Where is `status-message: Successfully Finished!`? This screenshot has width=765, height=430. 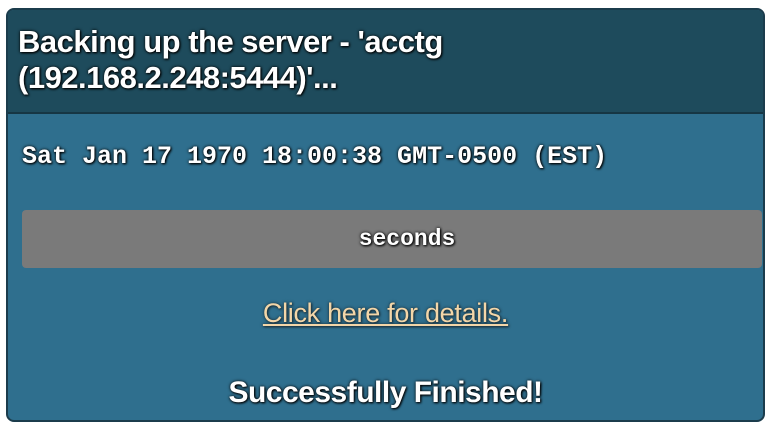 status-message: Successfully Finished! is located at coordinates (385, 392).